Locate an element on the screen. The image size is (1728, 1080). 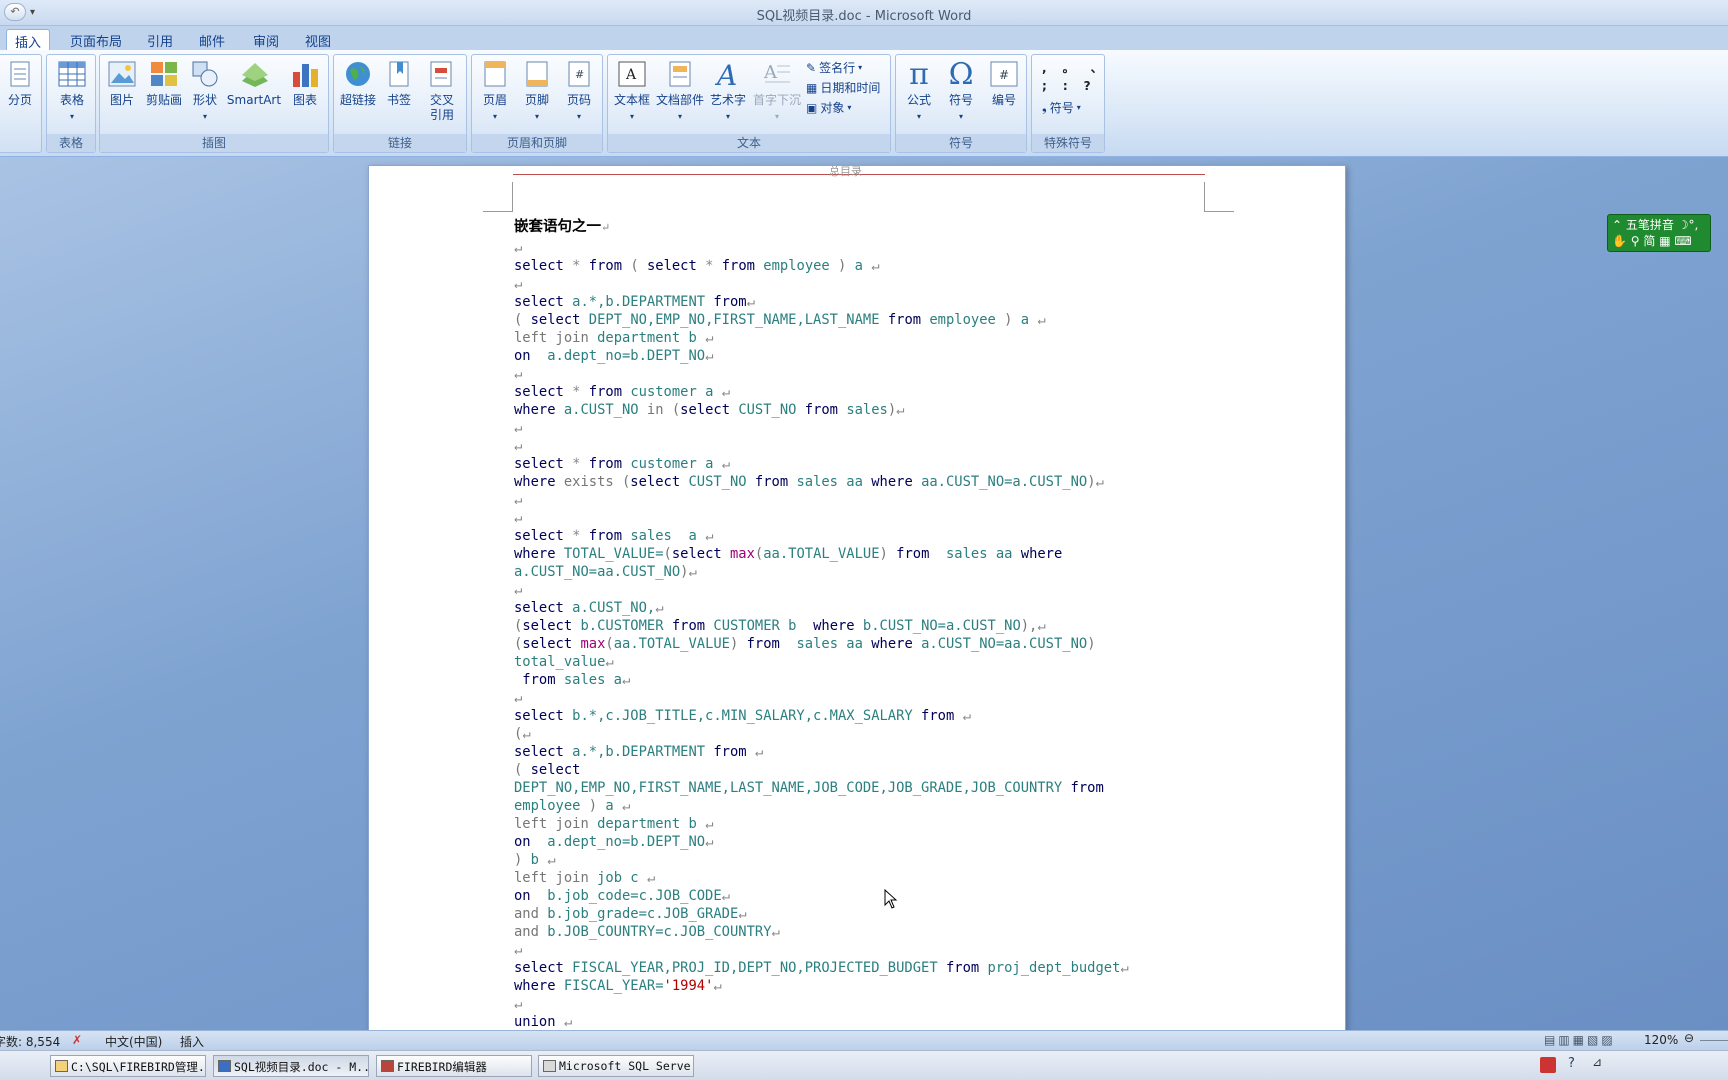
zoom-level: 120% is located at coordinates (1661, 1040).